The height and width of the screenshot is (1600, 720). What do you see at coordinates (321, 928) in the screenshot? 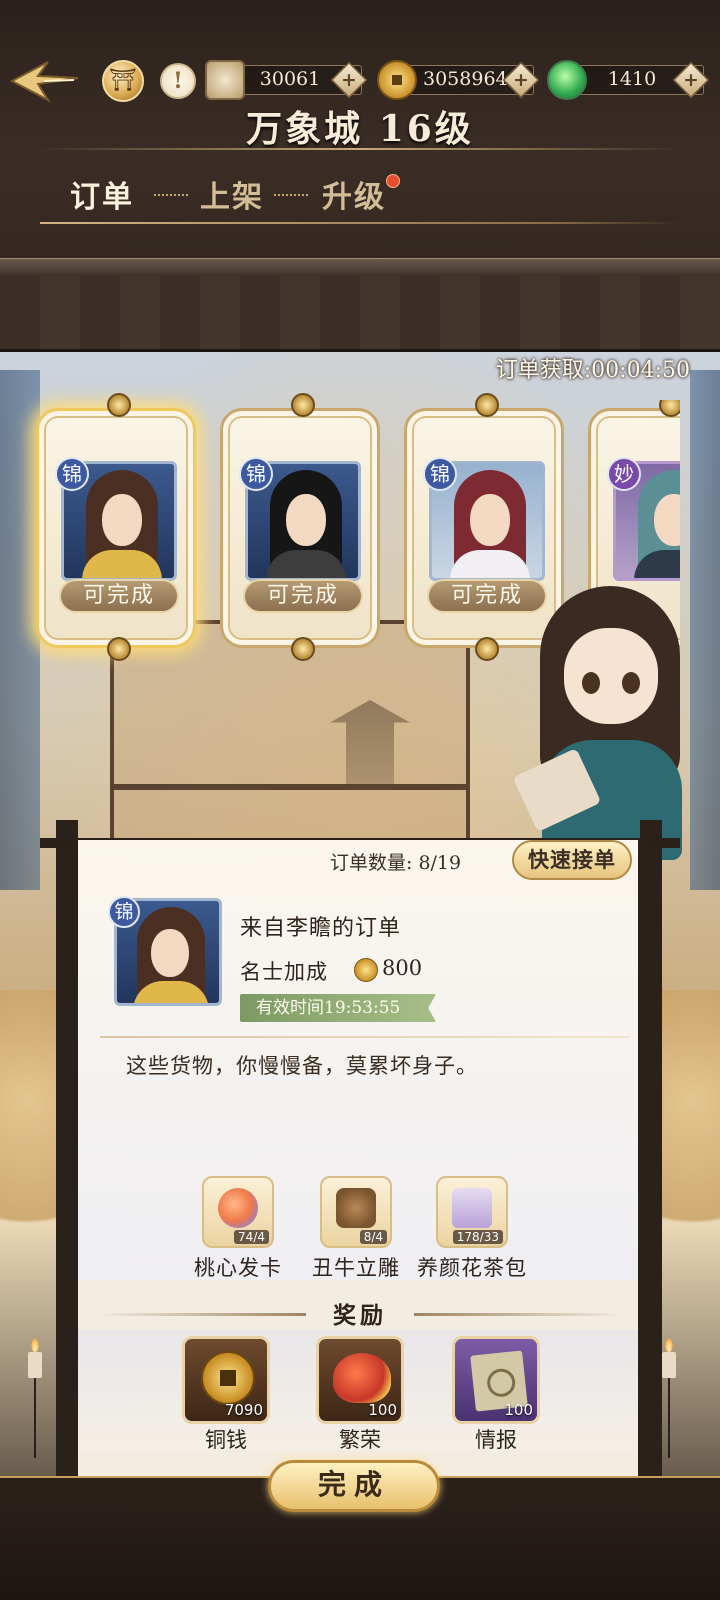
I see `order-source: 来自李瞻的订单` at bounding box center [321, 928].